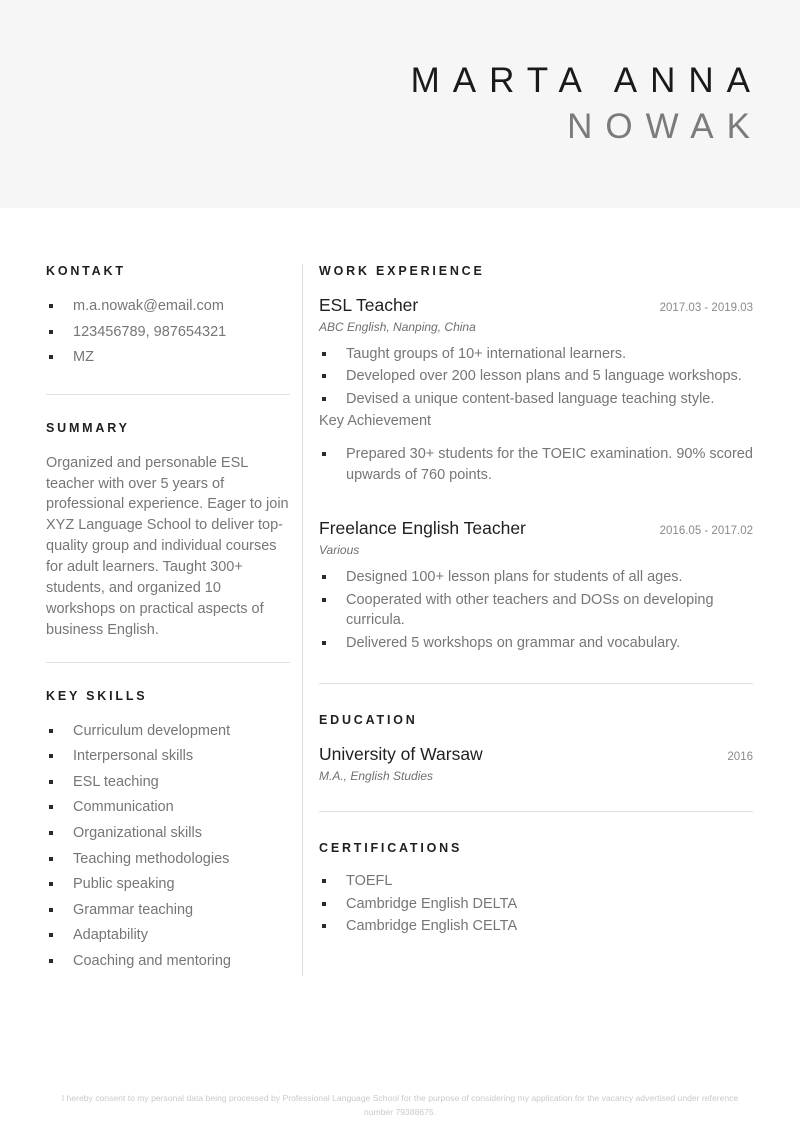 The image size is (800, 1132). What do you see at coordinates (375, 421) in the screenshot?
I see `key-achievement-label: Key Achievement` at bounding box center [375, 421].